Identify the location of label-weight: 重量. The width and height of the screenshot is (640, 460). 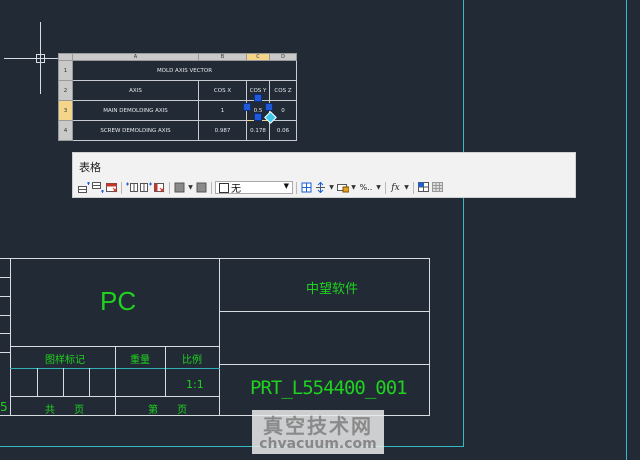
(140, 360).